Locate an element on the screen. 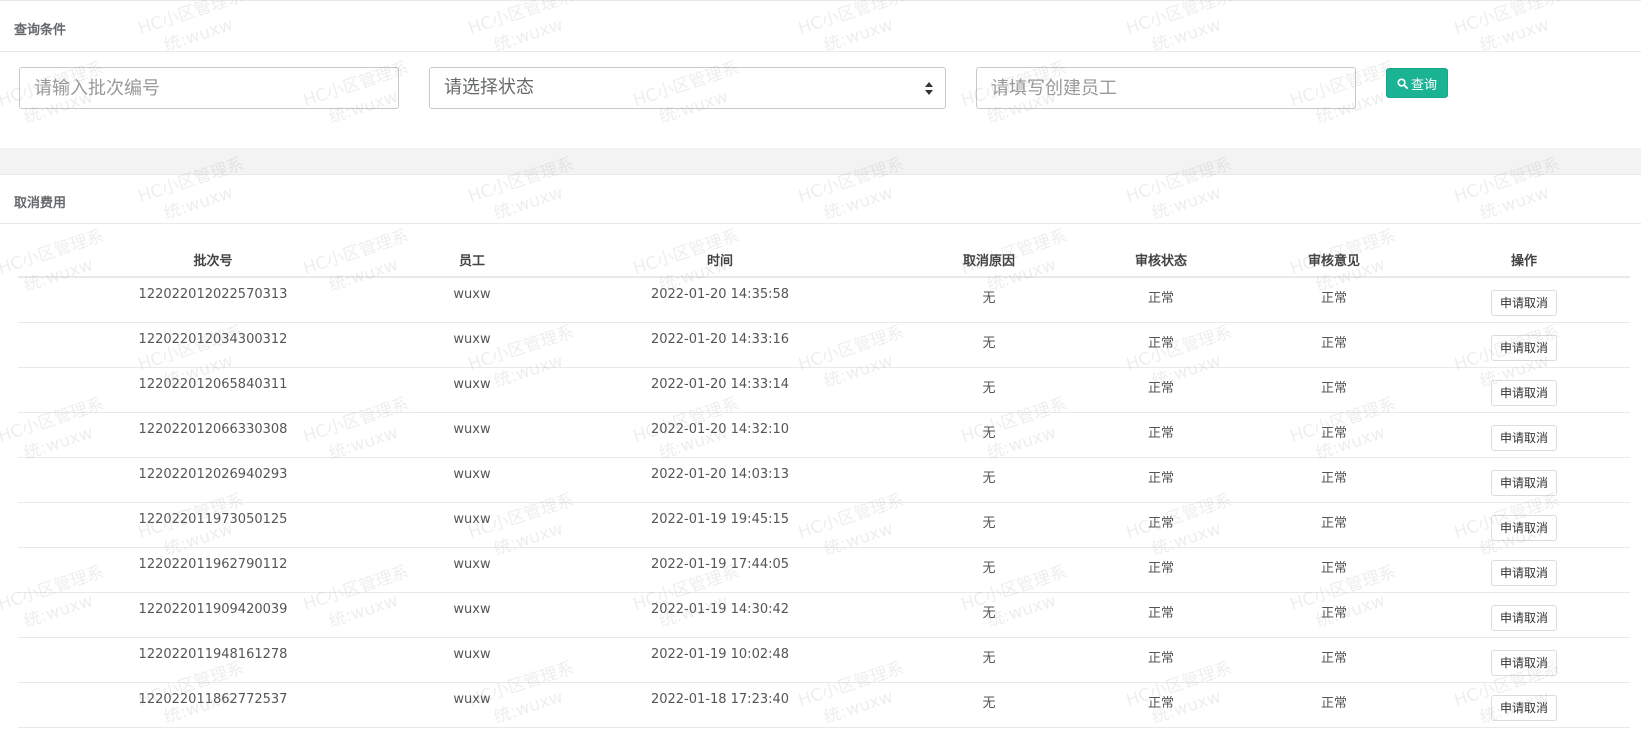  column-header-reason: 取消原因 is located at coordinates (989, 261).